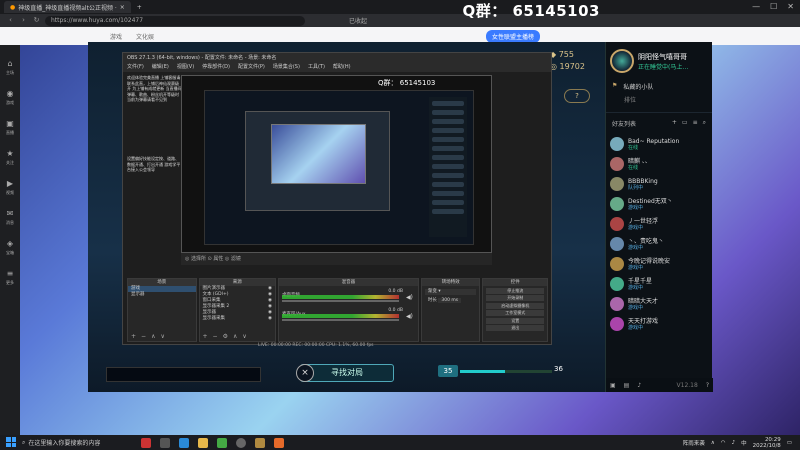  Describe the element at coordinates (659, 164) in the screenshot. I see `friend-item: 暗麒 、、 在线` at that location.